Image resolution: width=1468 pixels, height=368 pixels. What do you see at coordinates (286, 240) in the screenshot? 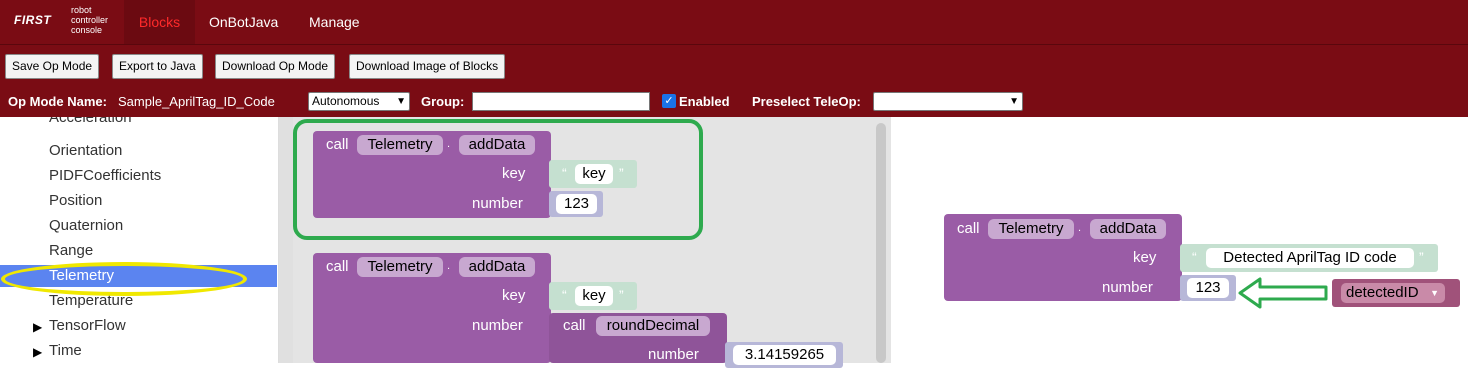
I see `toolbox-scrollbar` at bounding box center [286, 240].